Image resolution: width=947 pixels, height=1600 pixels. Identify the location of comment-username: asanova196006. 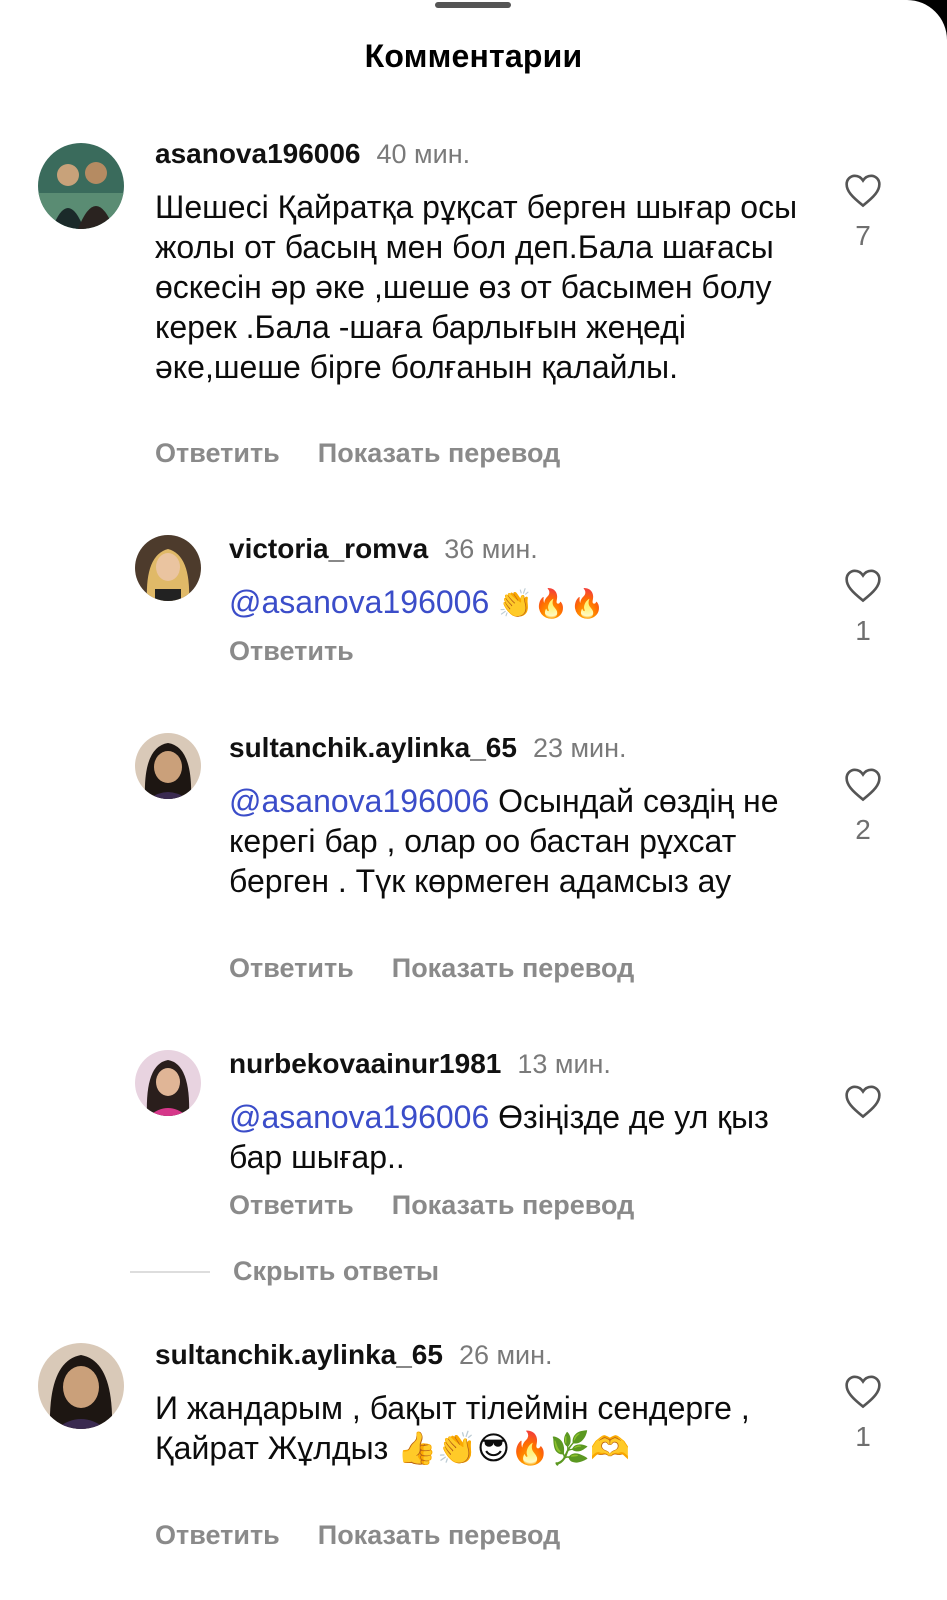
(258, 153).